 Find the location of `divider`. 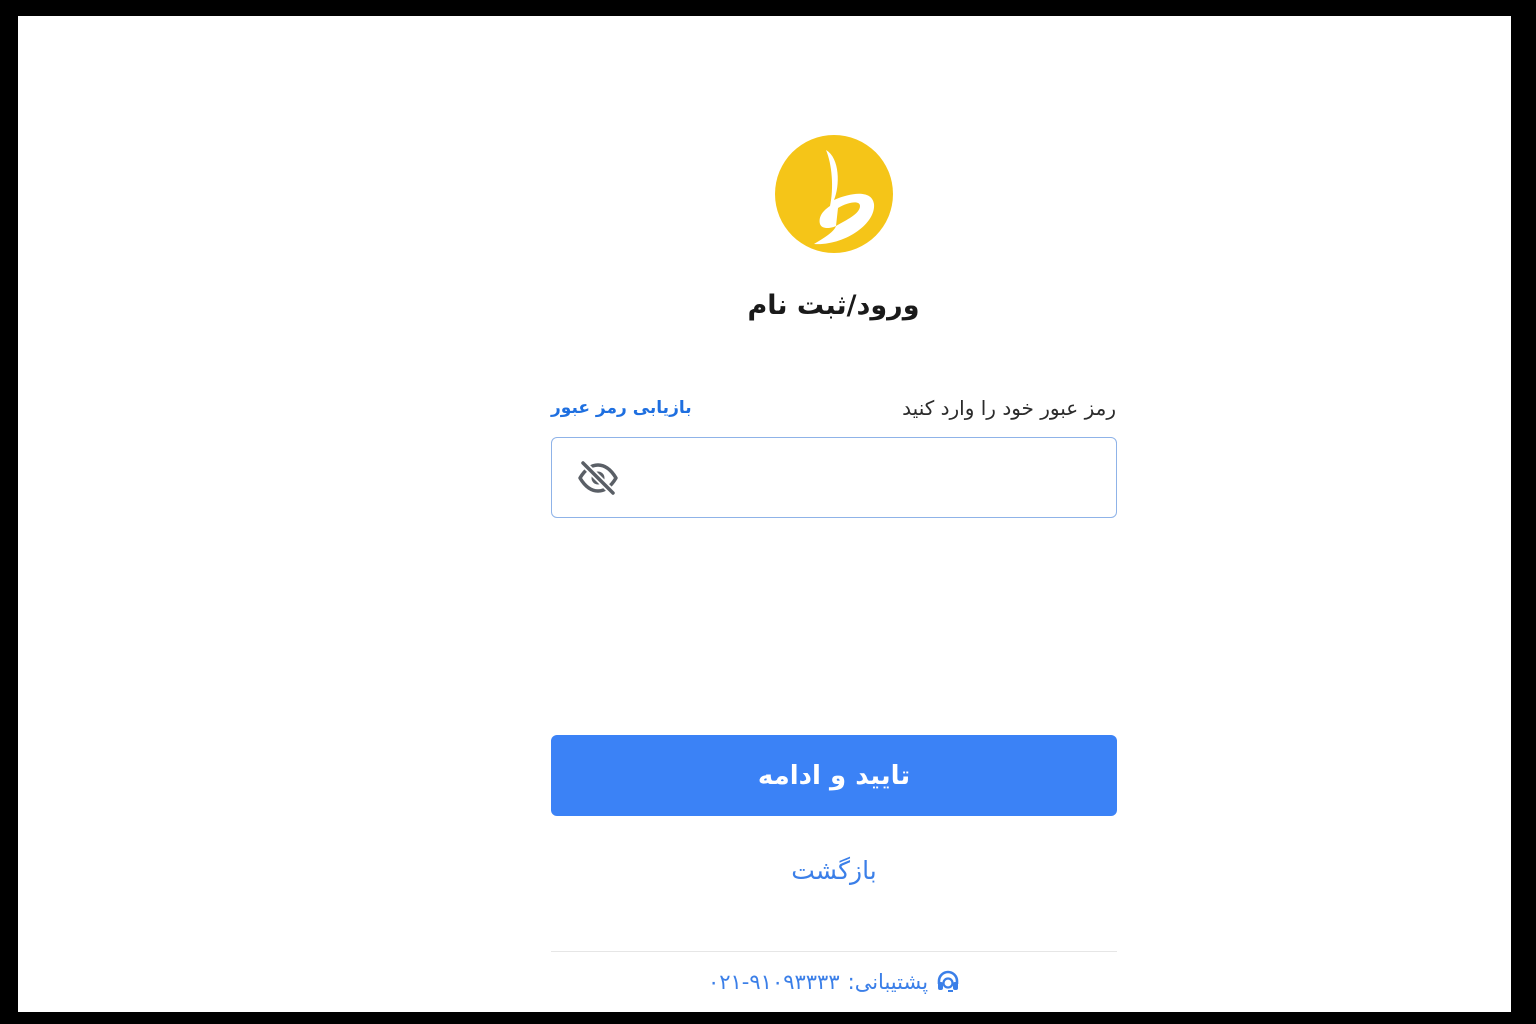

divider is located at coordinates (834, 951).